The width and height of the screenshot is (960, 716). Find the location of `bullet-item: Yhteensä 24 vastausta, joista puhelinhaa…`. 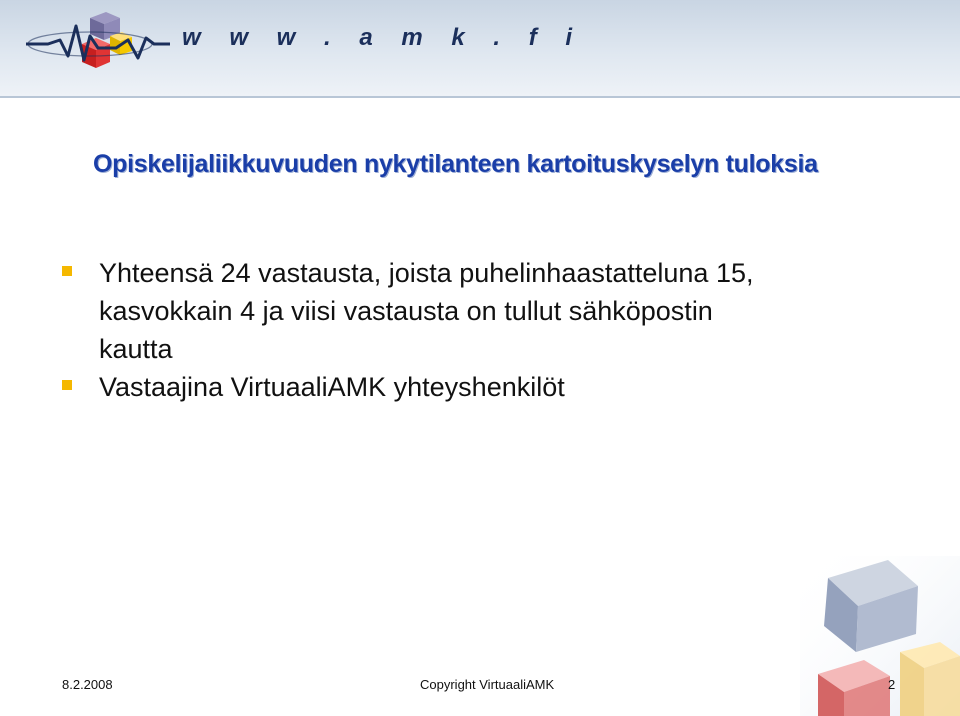

bullet-item: Yhteensä 24 vastausta, joista puhelinhaa… is located at coordinates (462, 311).